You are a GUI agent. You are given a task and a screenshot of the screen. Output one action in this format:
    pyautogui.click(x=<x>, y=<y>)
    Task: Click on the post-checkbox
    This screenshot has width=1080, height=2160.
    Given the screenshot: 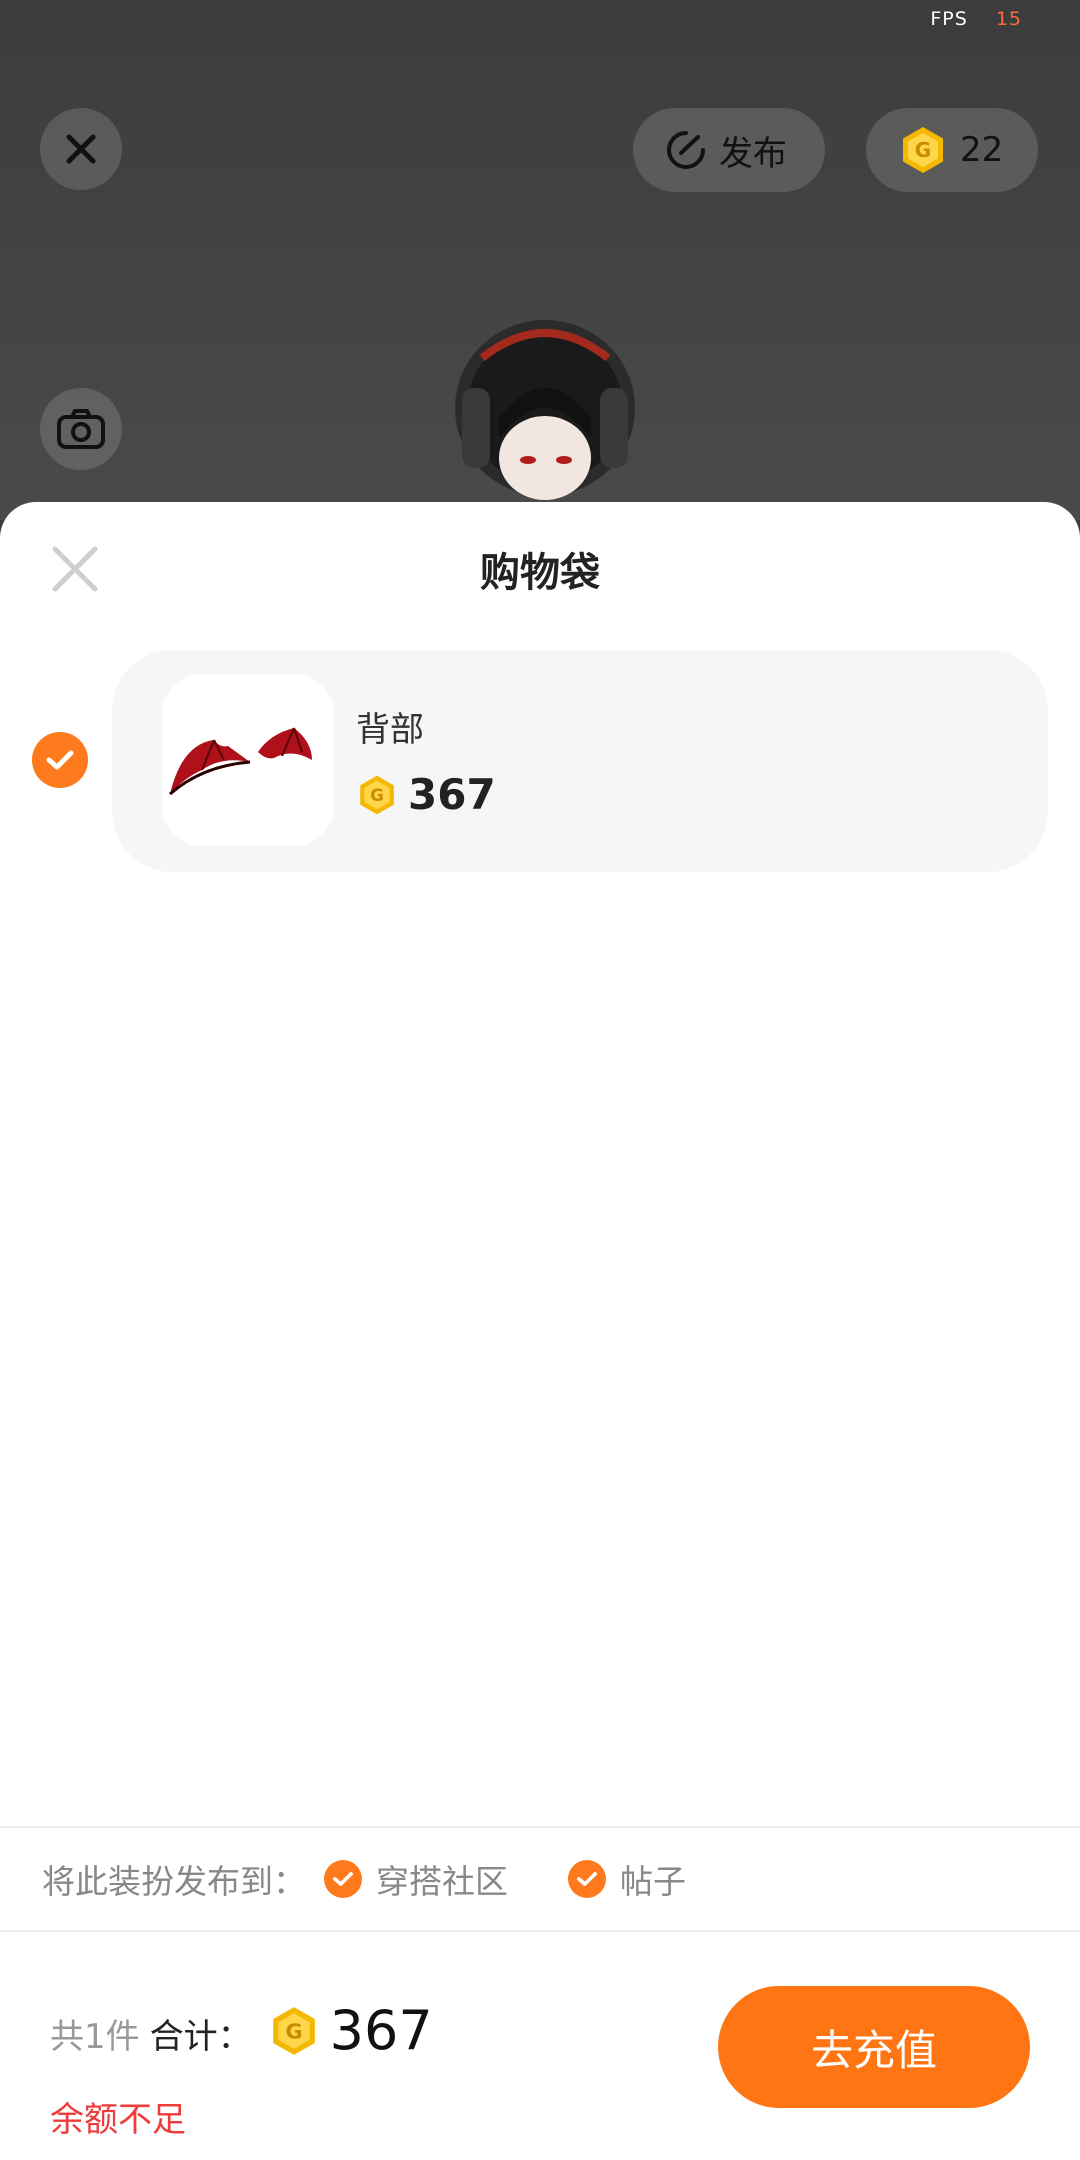 What is the action you would take?
    pyautogui.click(x=587, y=1879)
    